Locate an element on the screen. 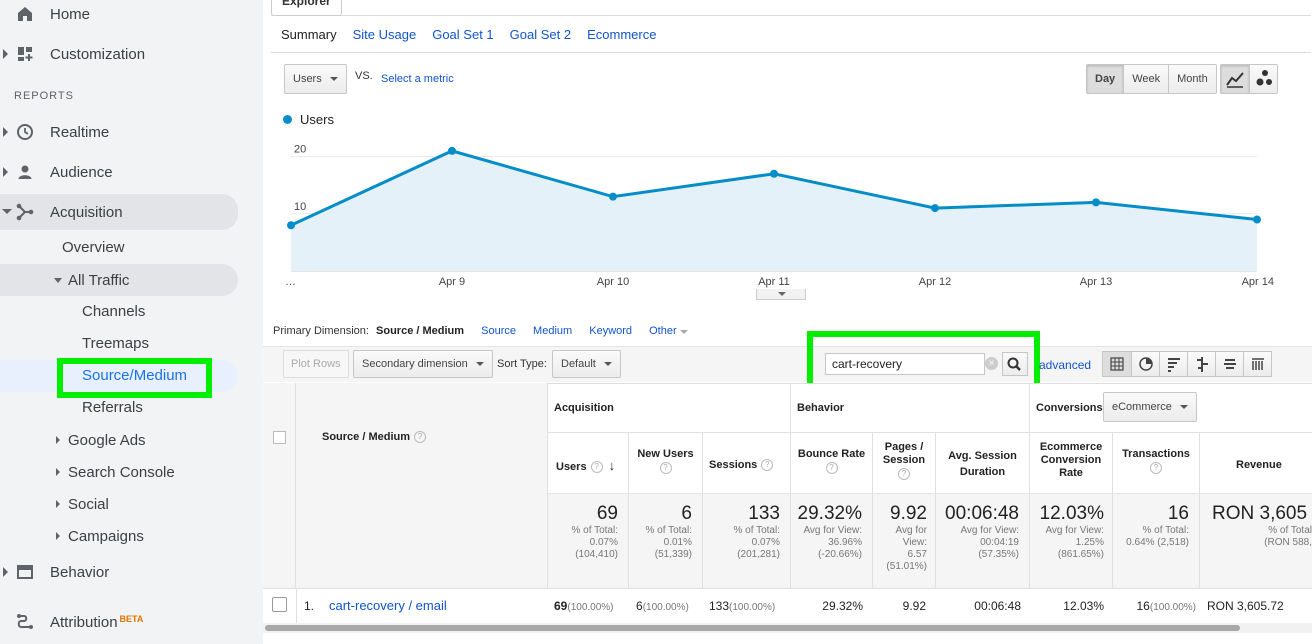  col-sessions: Sessions? is located at coordinates (747, 463).